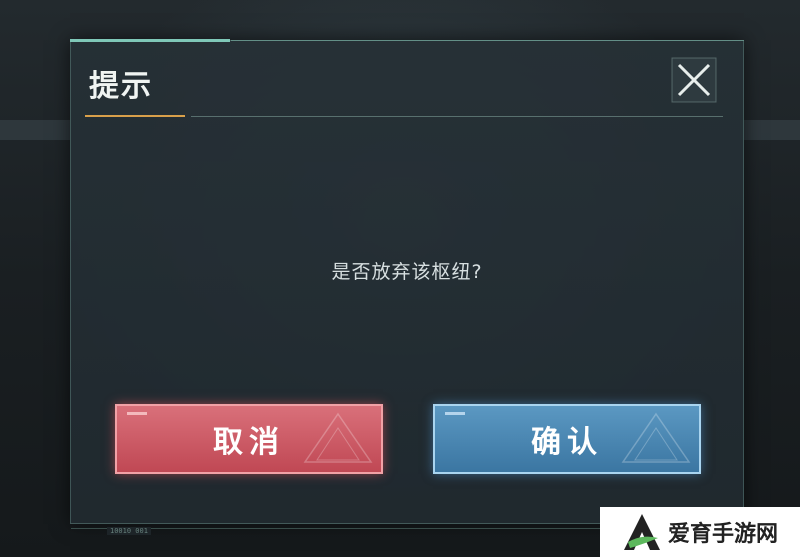 The width and height of the screenshot is (800, 557). Describe the element at coordinates (722, 534) in the screenshot. I see `watermark-text: 爱育手游网` at that location.